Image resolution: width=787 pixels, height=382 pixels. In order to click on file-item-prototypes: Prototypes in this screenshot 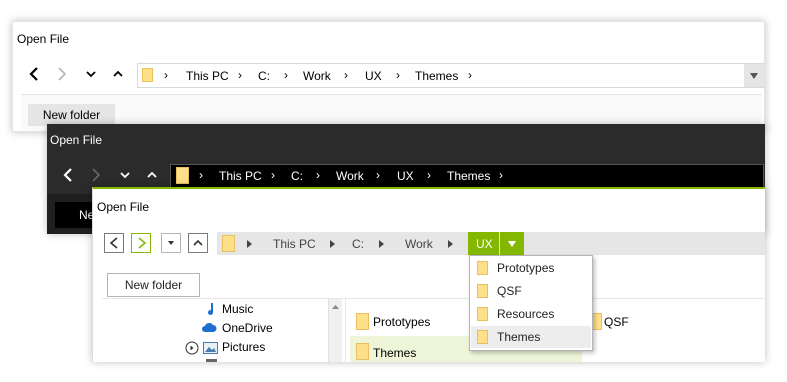, I will do `click(413, 322)`.